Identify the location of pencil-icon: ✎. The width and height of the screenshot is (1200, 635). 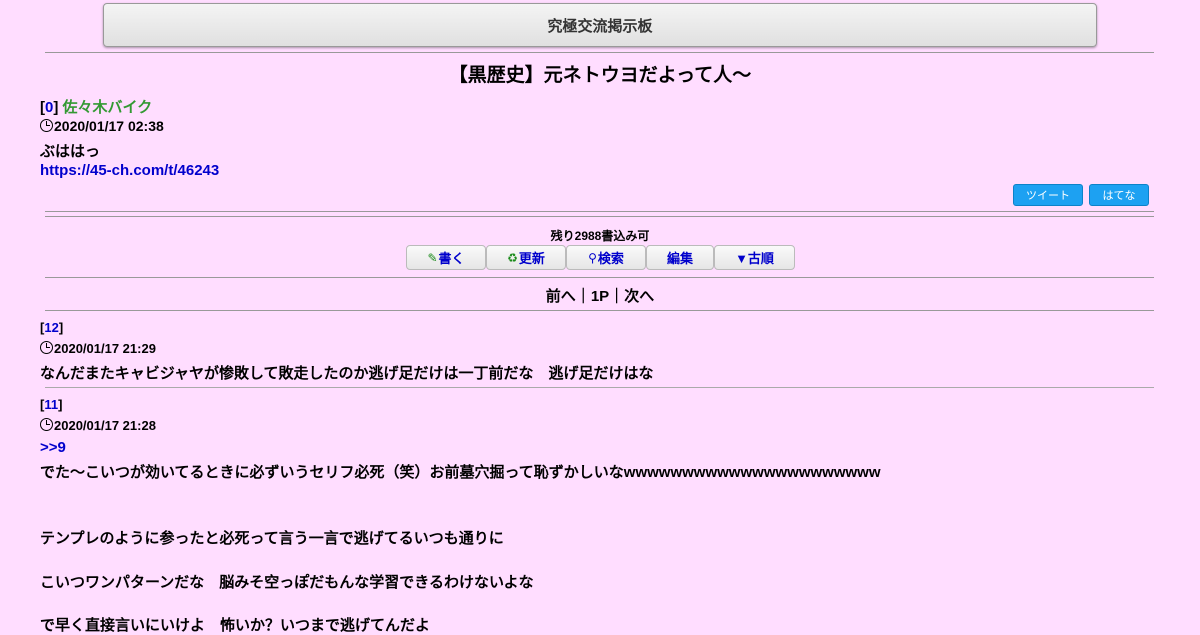
(432, 257).